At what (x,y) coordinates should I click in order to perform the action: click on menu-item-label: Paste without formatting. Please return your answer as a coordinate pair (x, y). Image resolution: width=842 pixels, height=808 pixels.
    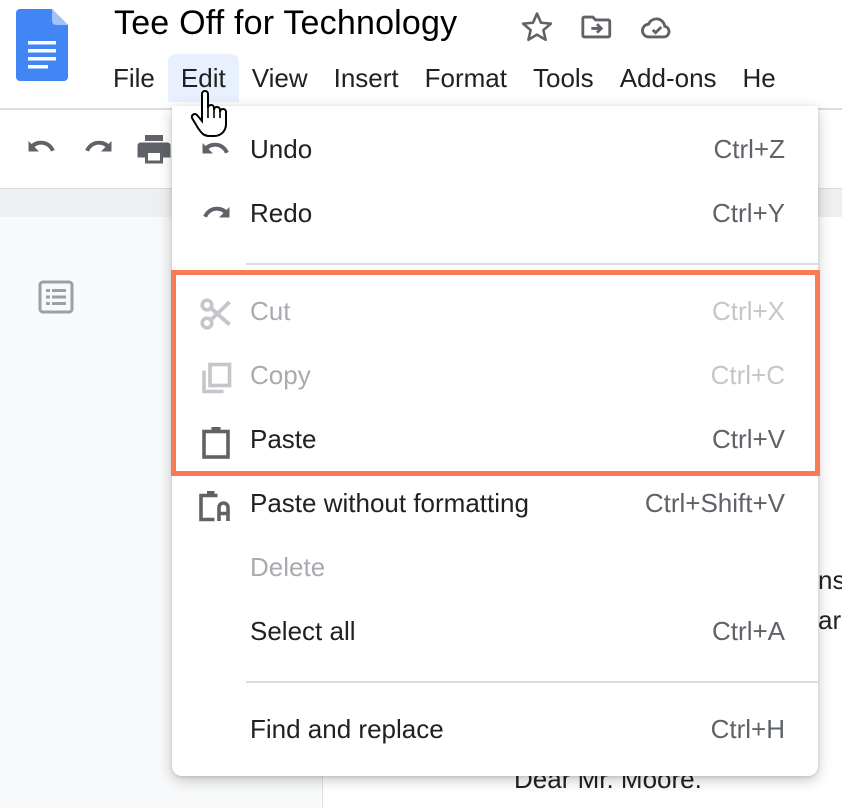
    Looking at the image, I should click on (389, 503).